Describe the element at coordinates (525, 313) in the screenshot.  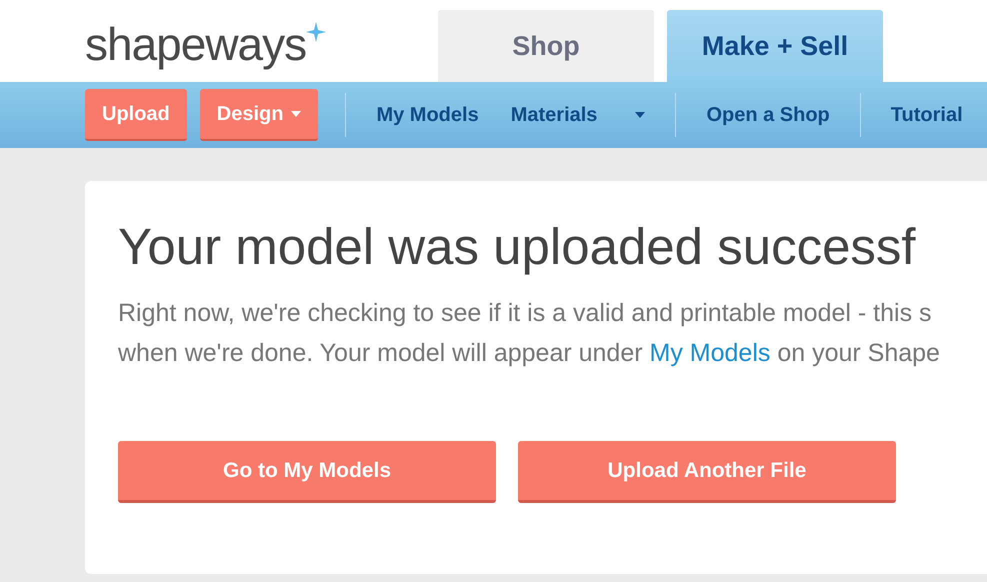
I see `body-text: Right now, we're checking to see if it is a valid and printable model - this s` at that location.